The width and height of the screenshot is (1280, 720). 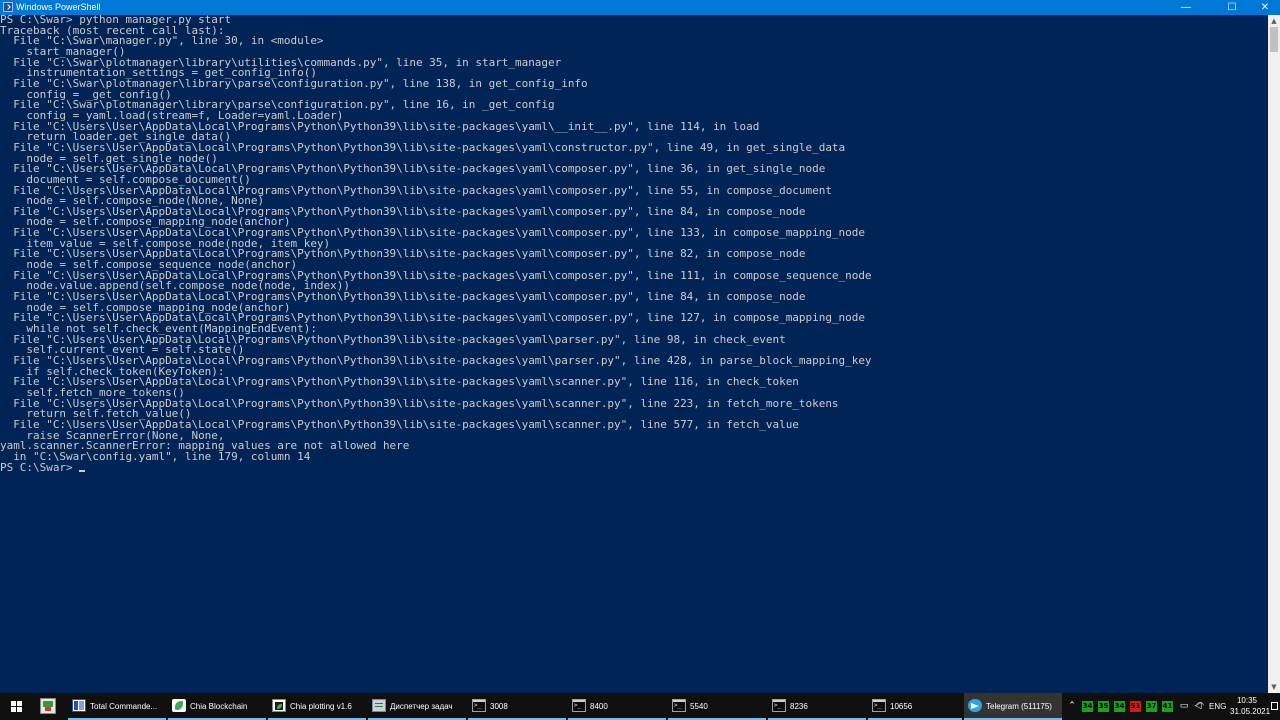 What do you see at coordinates (640, 7) in the screenshot?
I see `window-titlebar: Windows PowerShell — ☐ ✕` at bounding box center [640, 7].